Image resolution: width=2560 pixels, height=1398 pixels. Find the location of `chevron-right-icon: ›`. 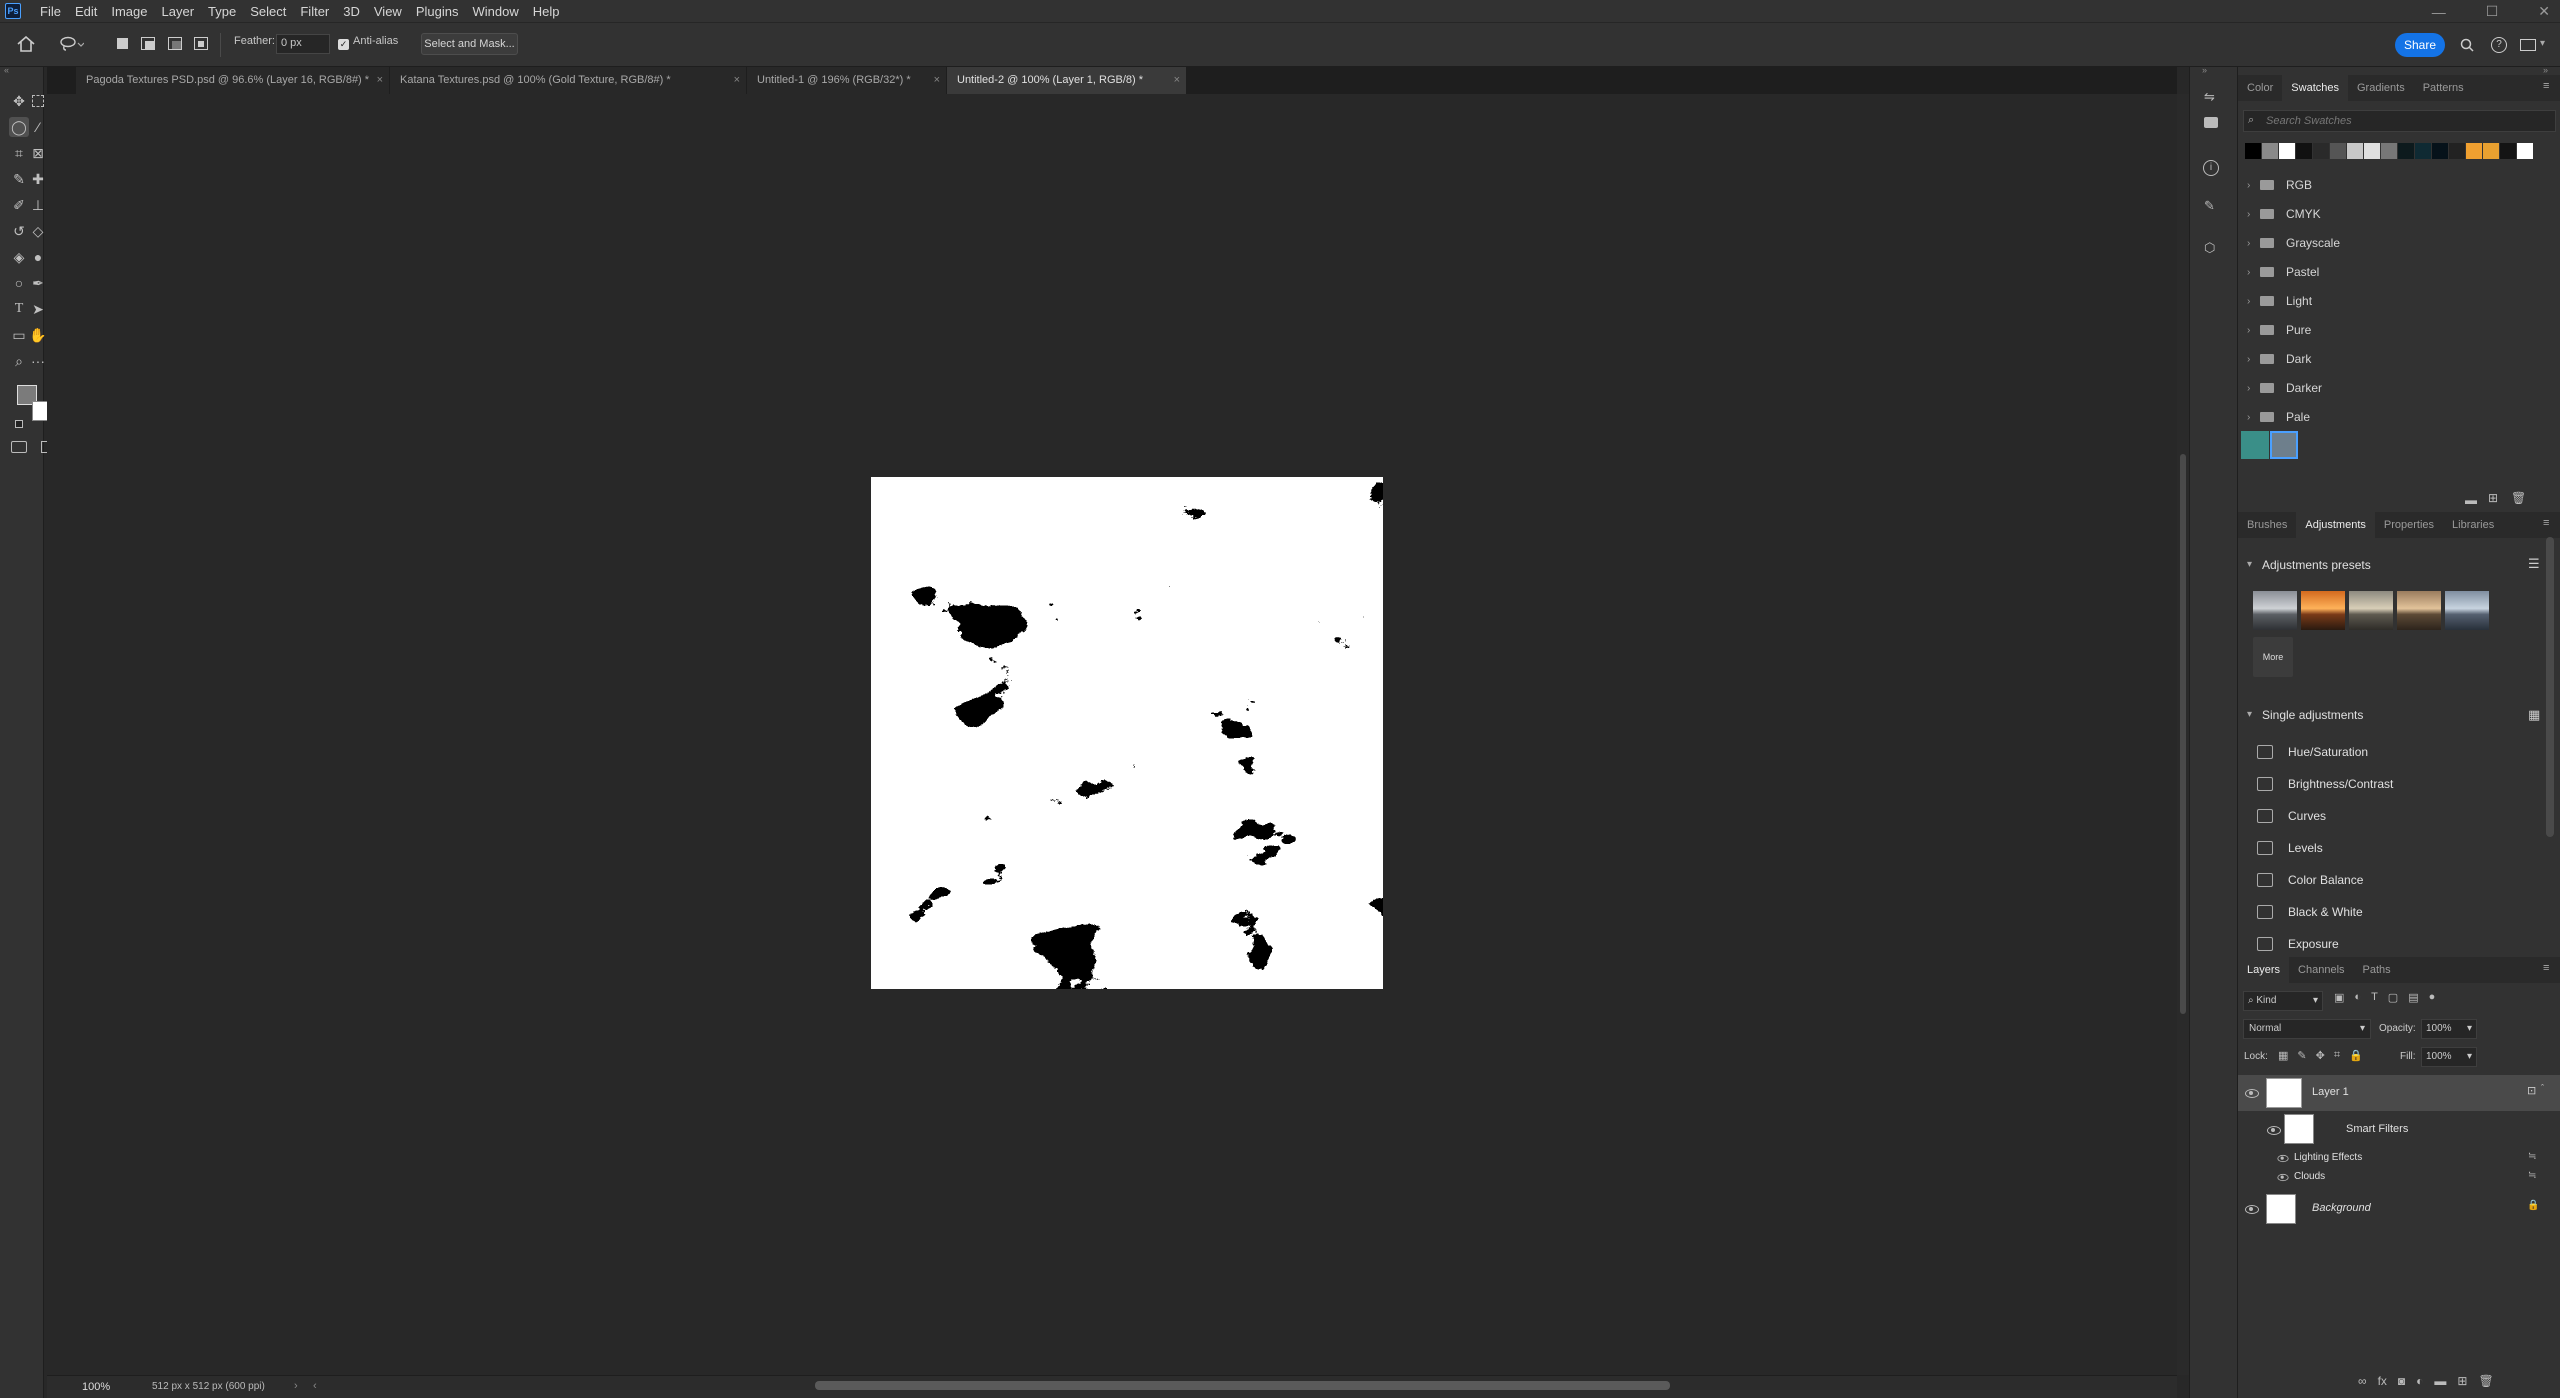

chevron-right-icon: › is located at coordinates (296, 1386).